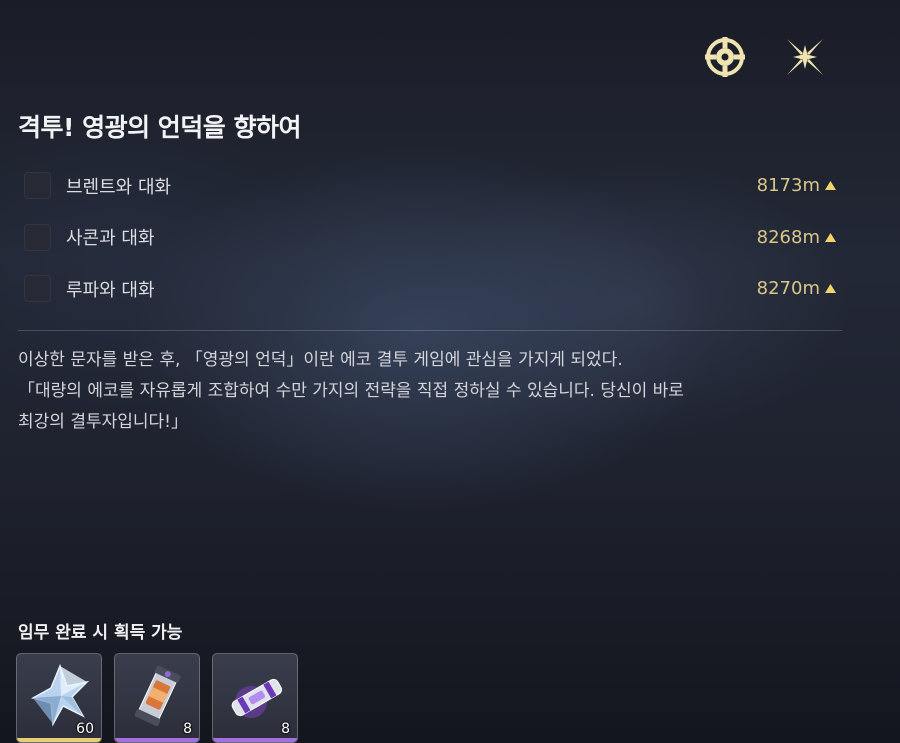  What do you see at coordinates (788, 289) in the screenshot?
I see `distance-value: 8270m` at bounding box center [788, 289].